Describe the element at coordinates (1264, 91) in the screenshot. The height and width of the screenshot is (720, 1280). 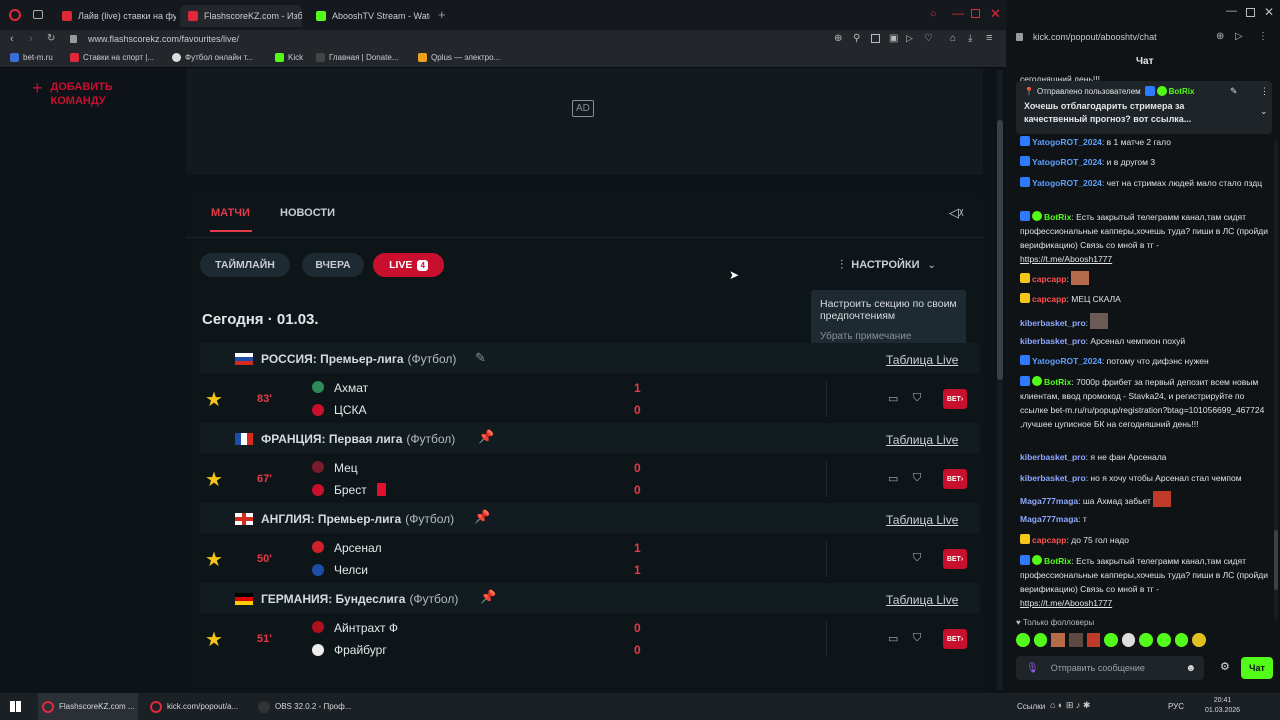
I see `more-options-icon: ⋮` at that location.